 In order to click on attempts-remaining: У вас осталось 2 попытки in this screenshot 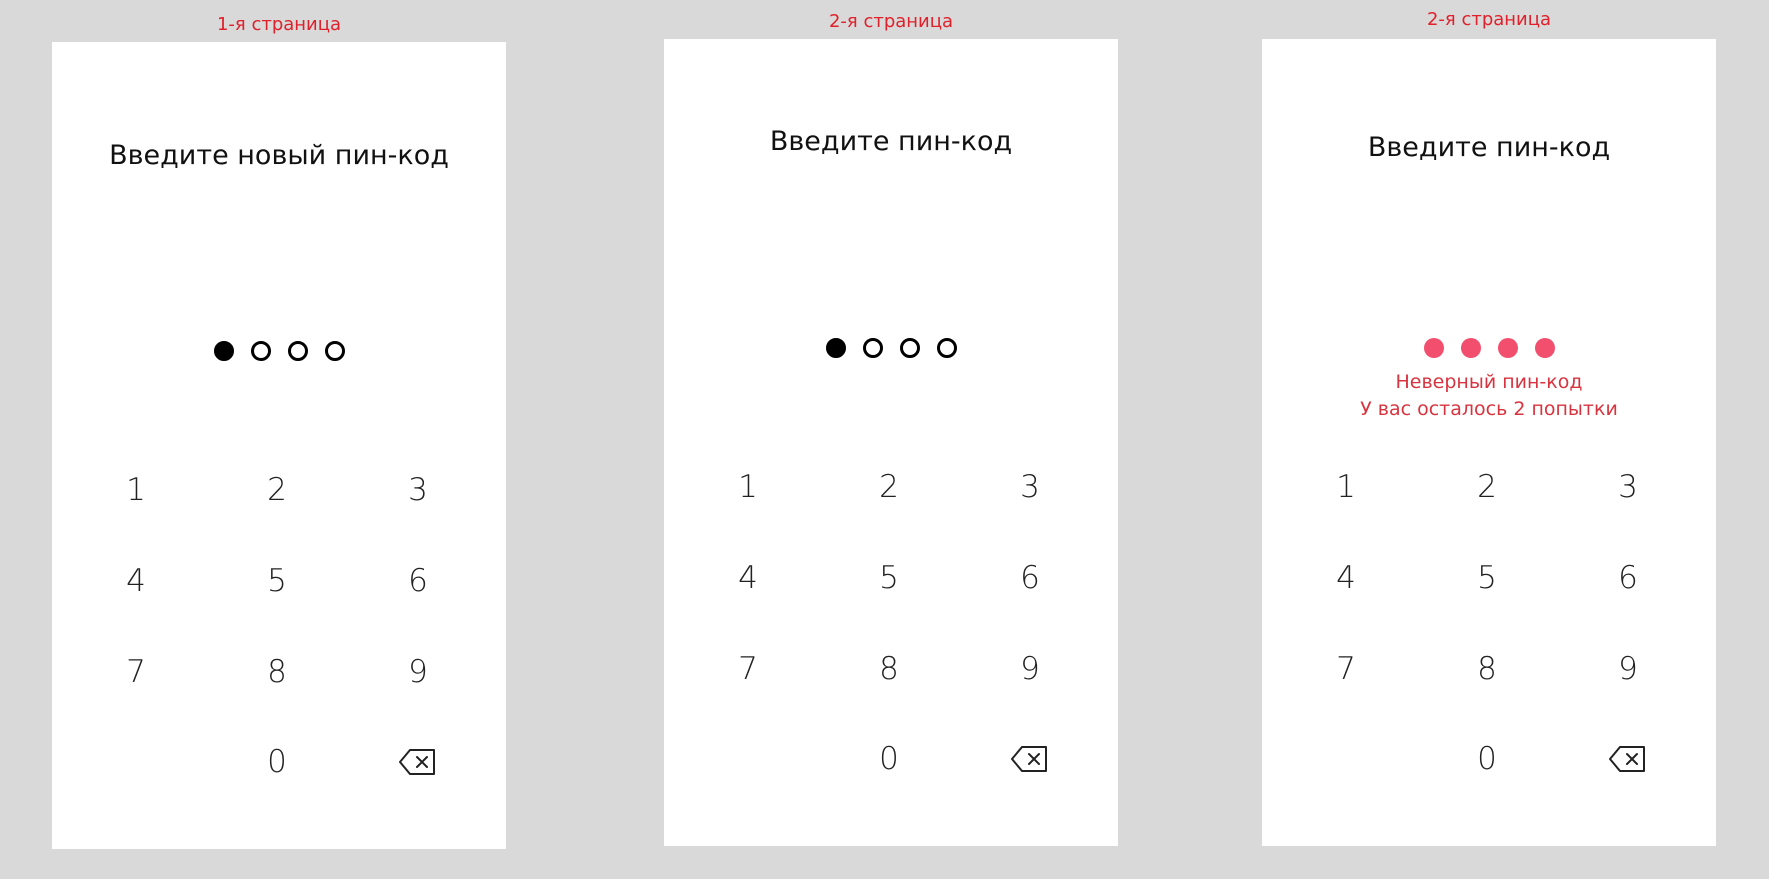, I will do `click(1489, 409)`.